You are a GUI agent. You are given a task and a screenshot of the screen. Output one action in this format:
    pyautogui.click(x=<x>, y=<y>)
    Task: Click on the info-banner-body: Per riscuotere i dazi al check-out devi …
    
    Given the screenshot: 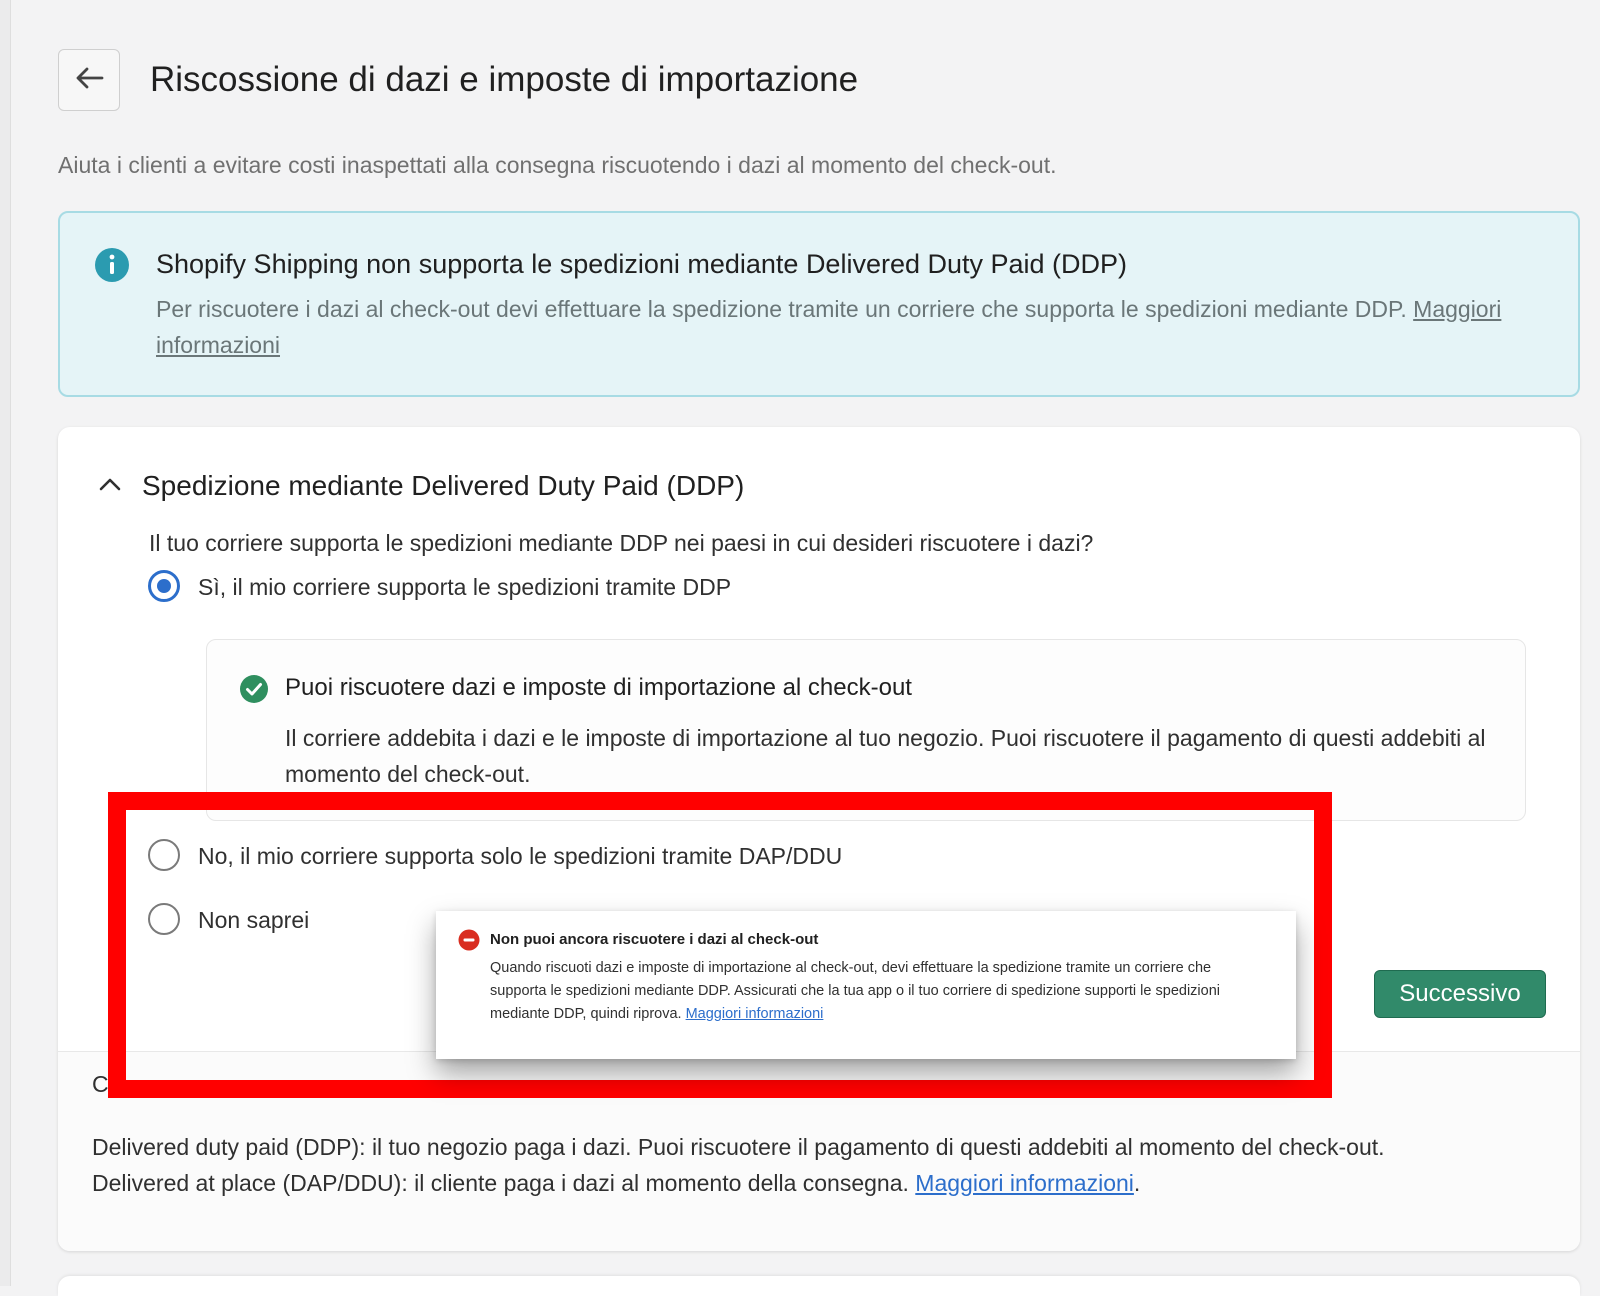 What is the action you would take?
    pyautogui.click(x=829, y=327)
    